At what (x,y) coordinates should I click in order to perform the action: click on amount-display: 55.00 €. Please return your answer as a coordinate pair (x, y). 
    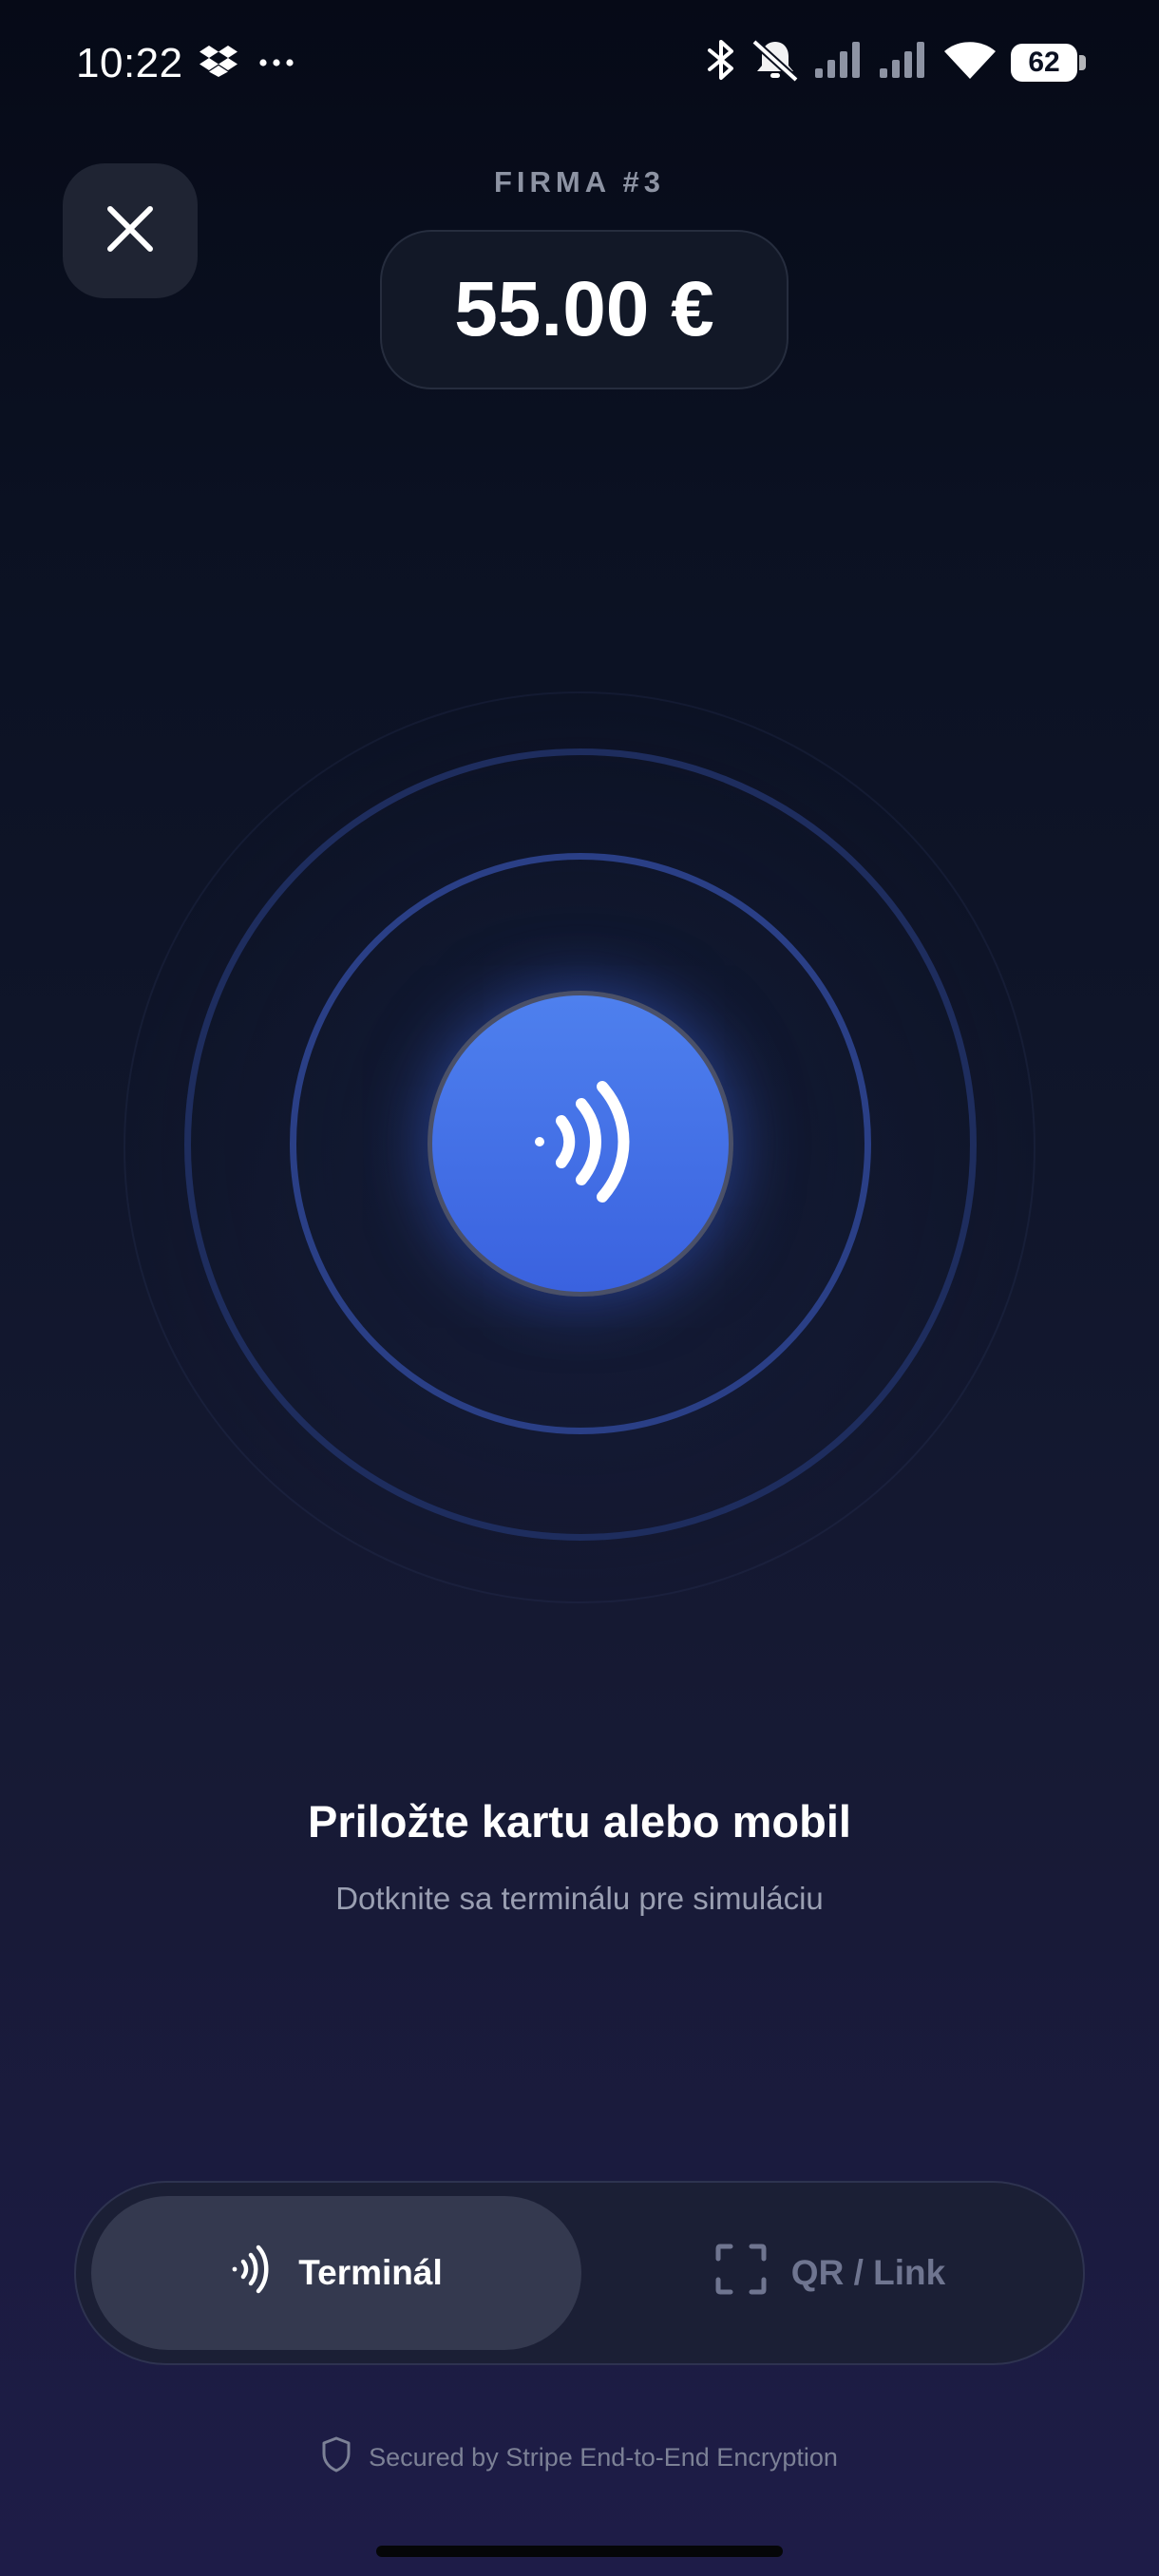
    Looking at the image, I should click on (584, 309).